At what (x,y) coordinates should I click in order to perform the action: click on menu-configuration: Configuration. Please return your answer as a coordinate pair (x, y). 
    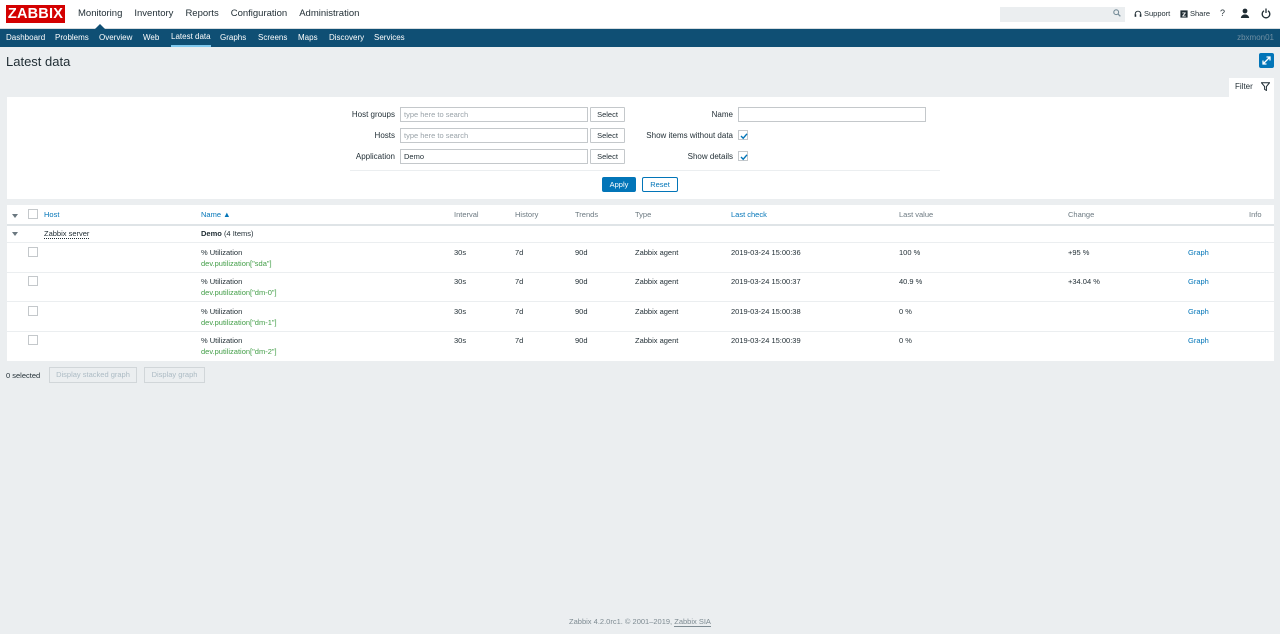
    Looking at the image, I should click on (259, 14).